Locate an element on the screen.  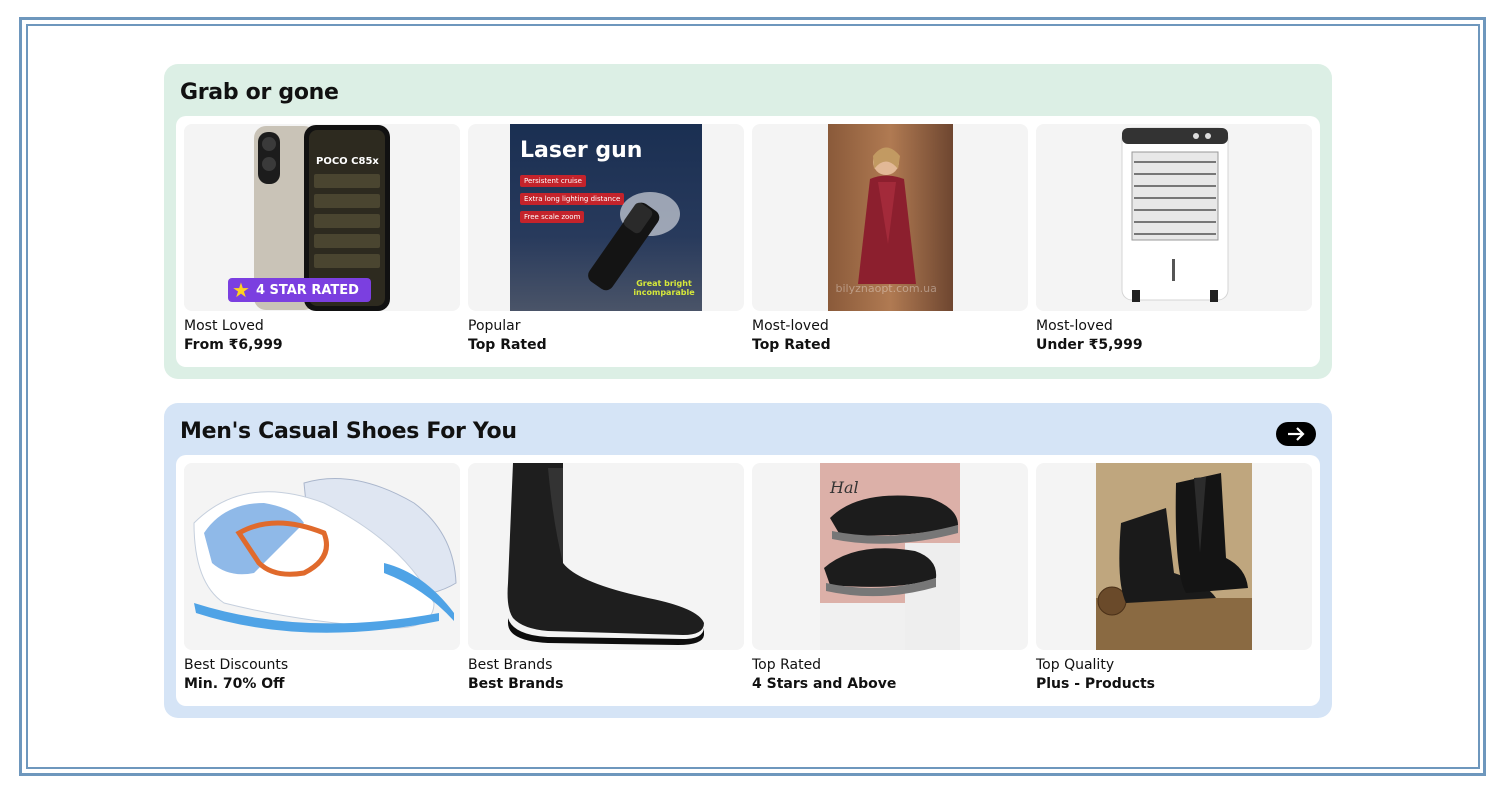
arrow-right-icon is located at coordinates (1296, 434).